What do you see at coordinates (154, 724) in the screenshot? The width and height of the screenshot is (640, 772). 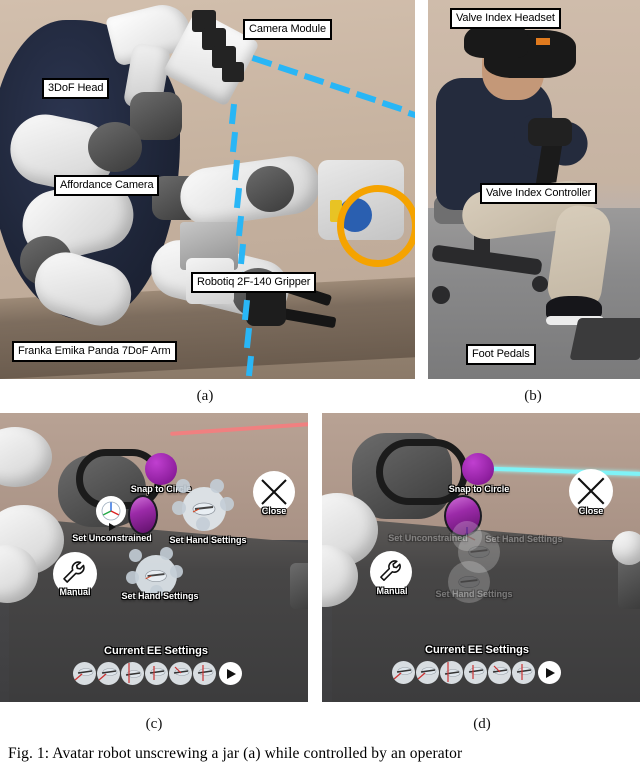 I see `subcaption-c: (c)` at bounding box center [154, 724].